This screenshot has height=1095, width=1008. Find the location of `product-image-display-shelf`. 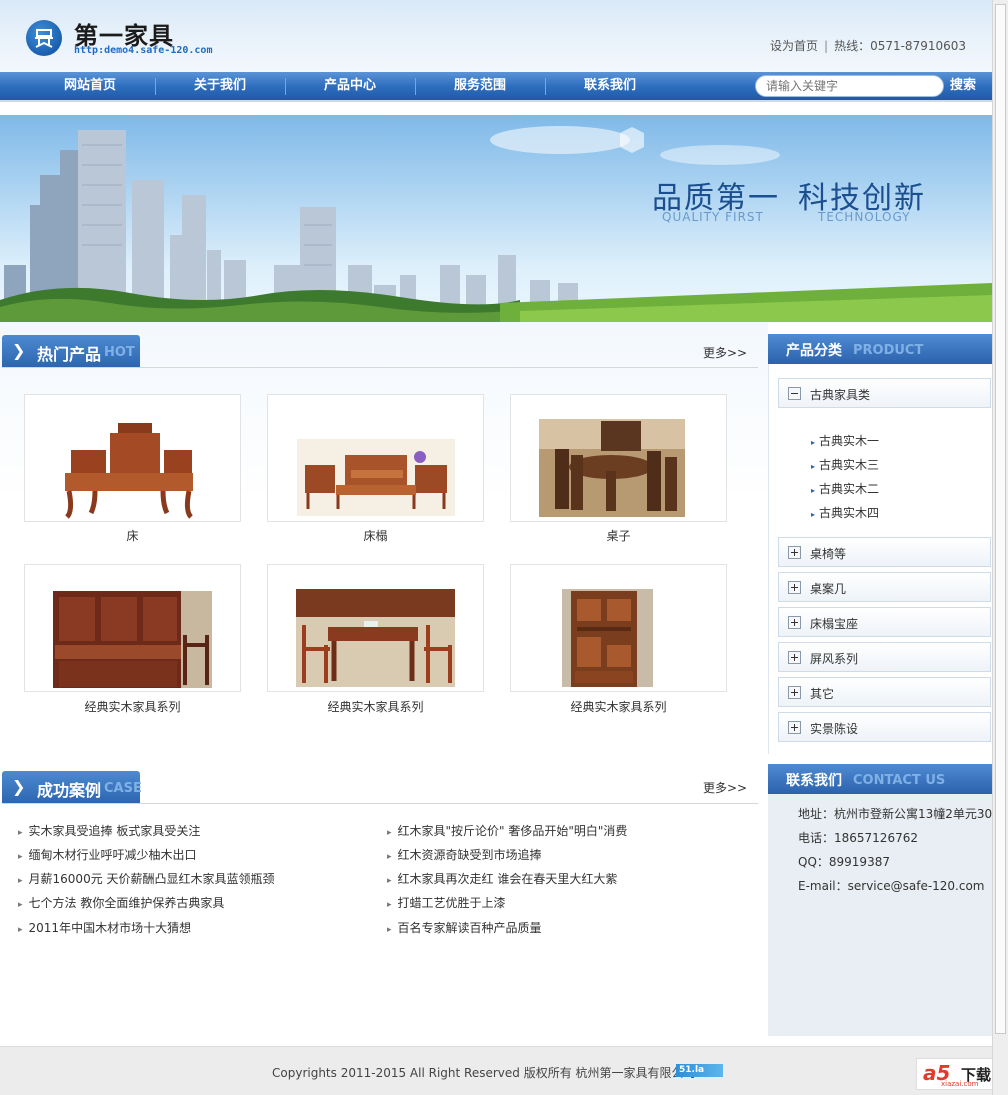

product-image-display-shelf is located at coordinates (607, 638).